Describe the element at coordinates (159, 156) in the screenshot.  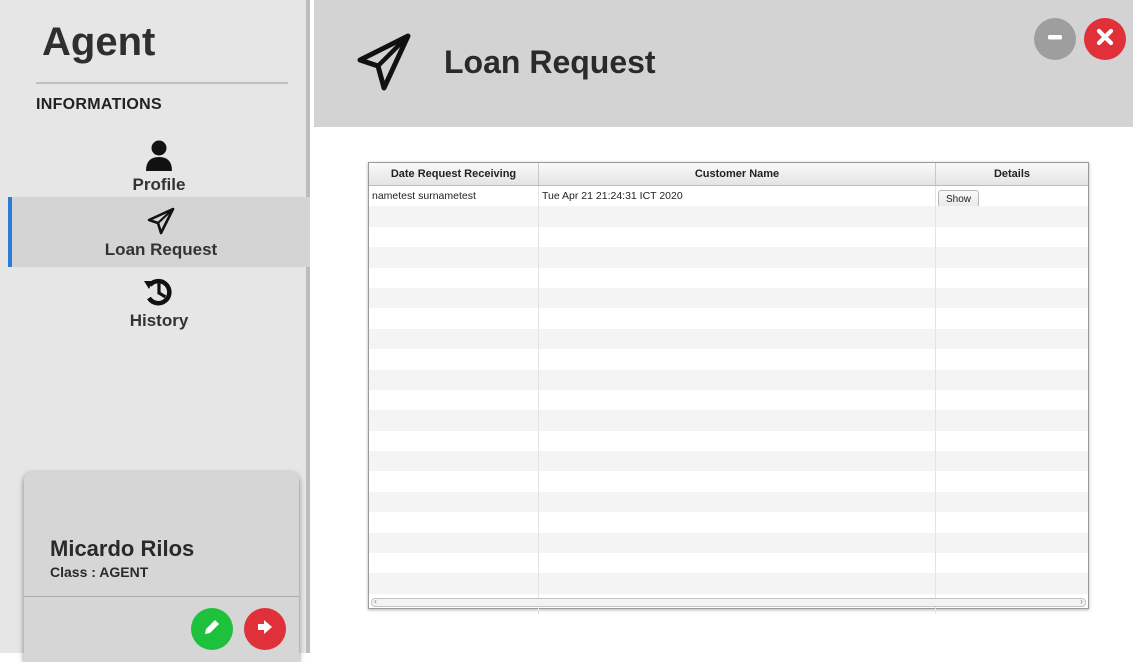
I see `user-icon` at that location.